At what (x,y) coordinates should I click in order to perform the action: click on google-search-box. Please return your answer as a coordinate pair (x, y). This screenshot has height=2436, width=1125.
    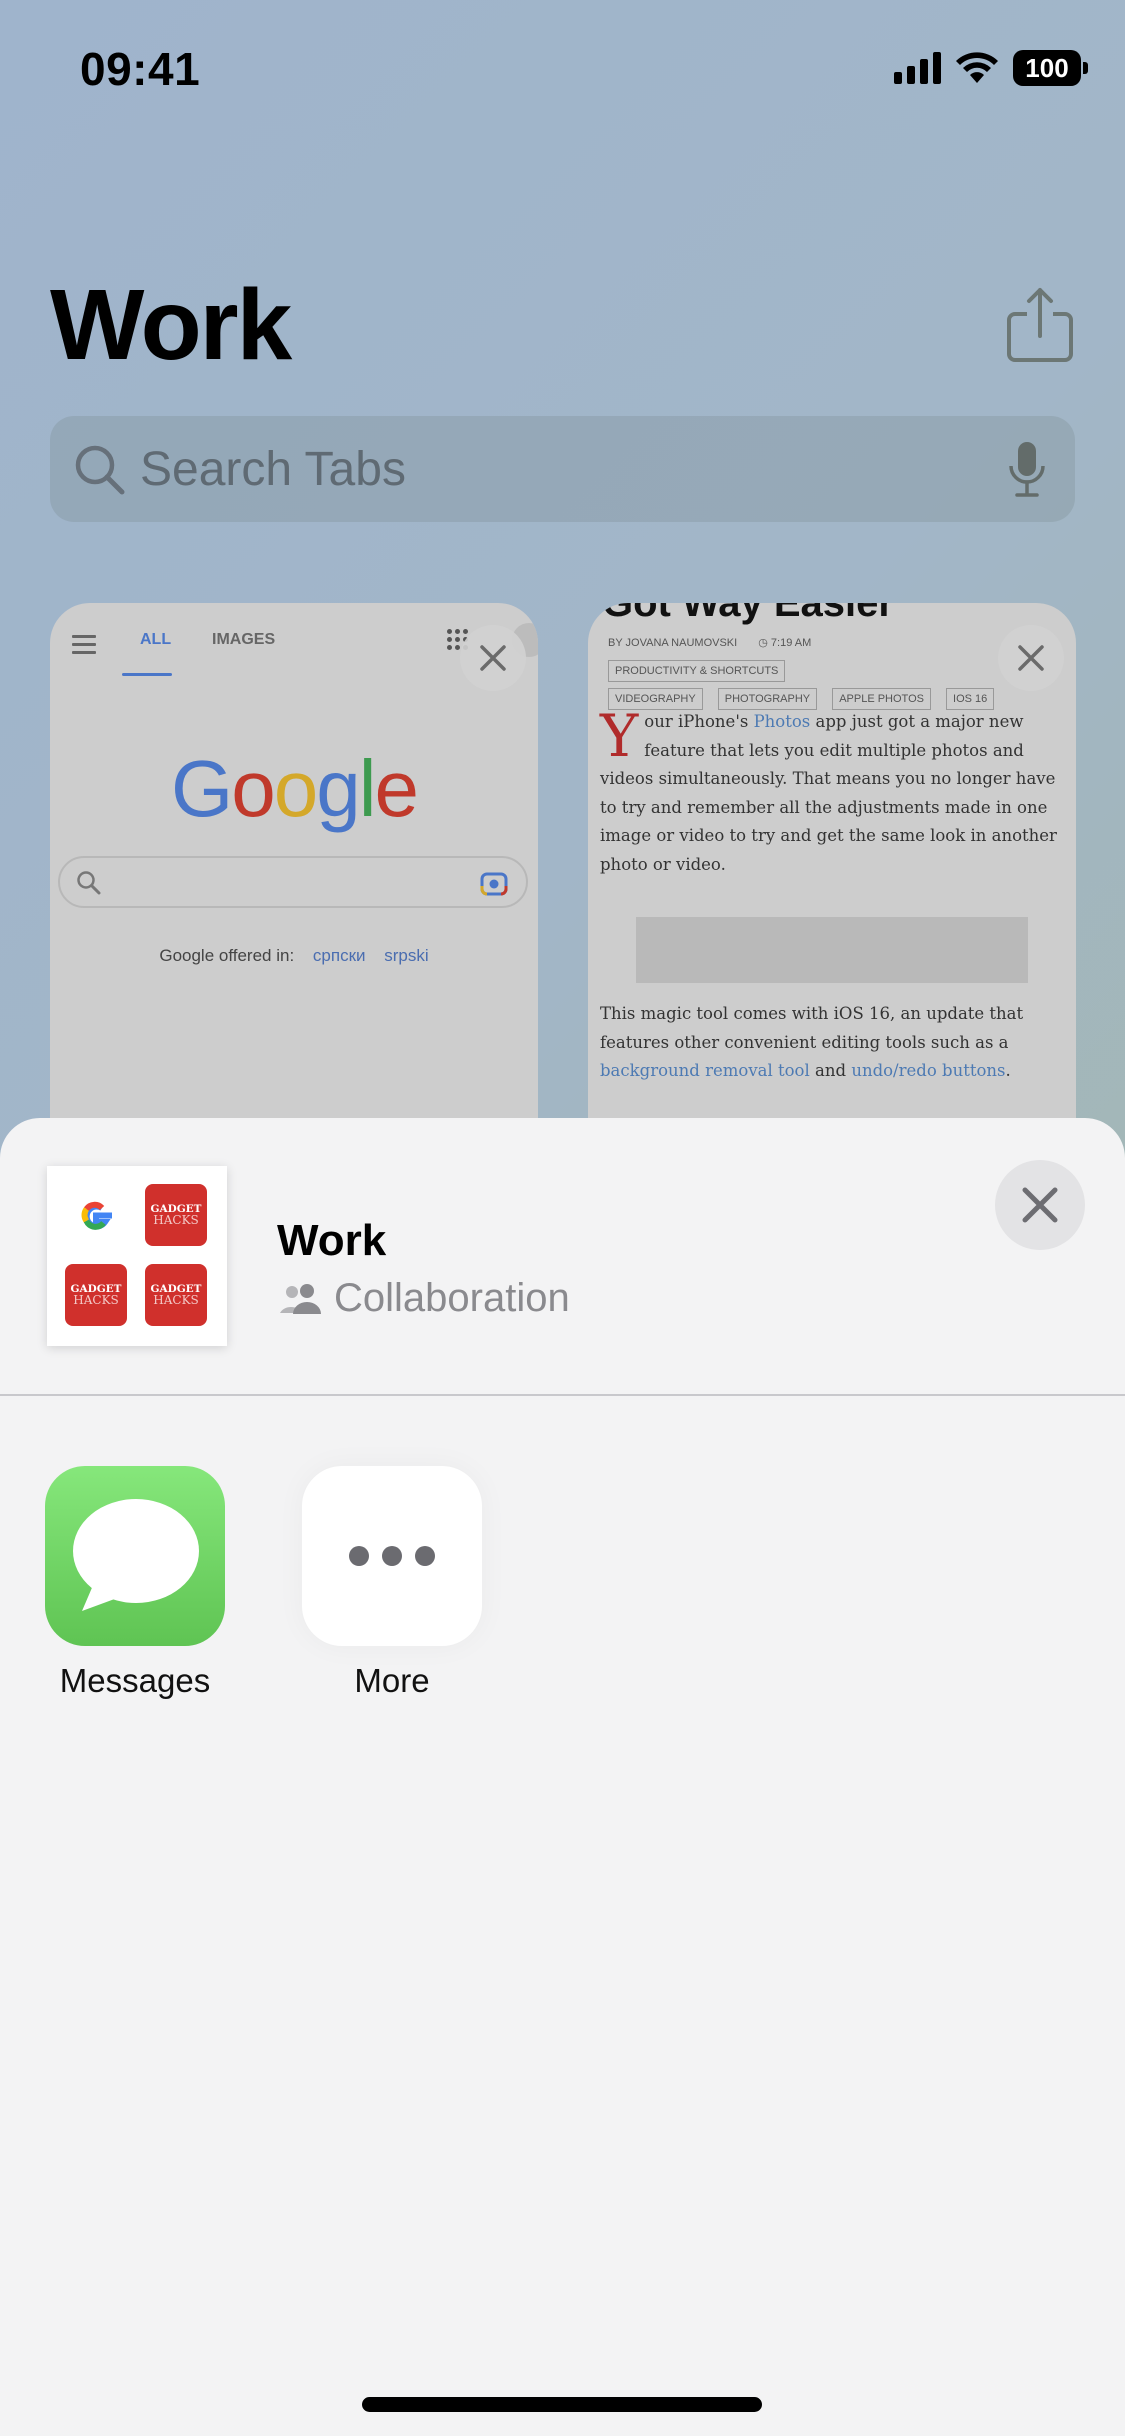
    Looking at the image, I should click on (293, 882).